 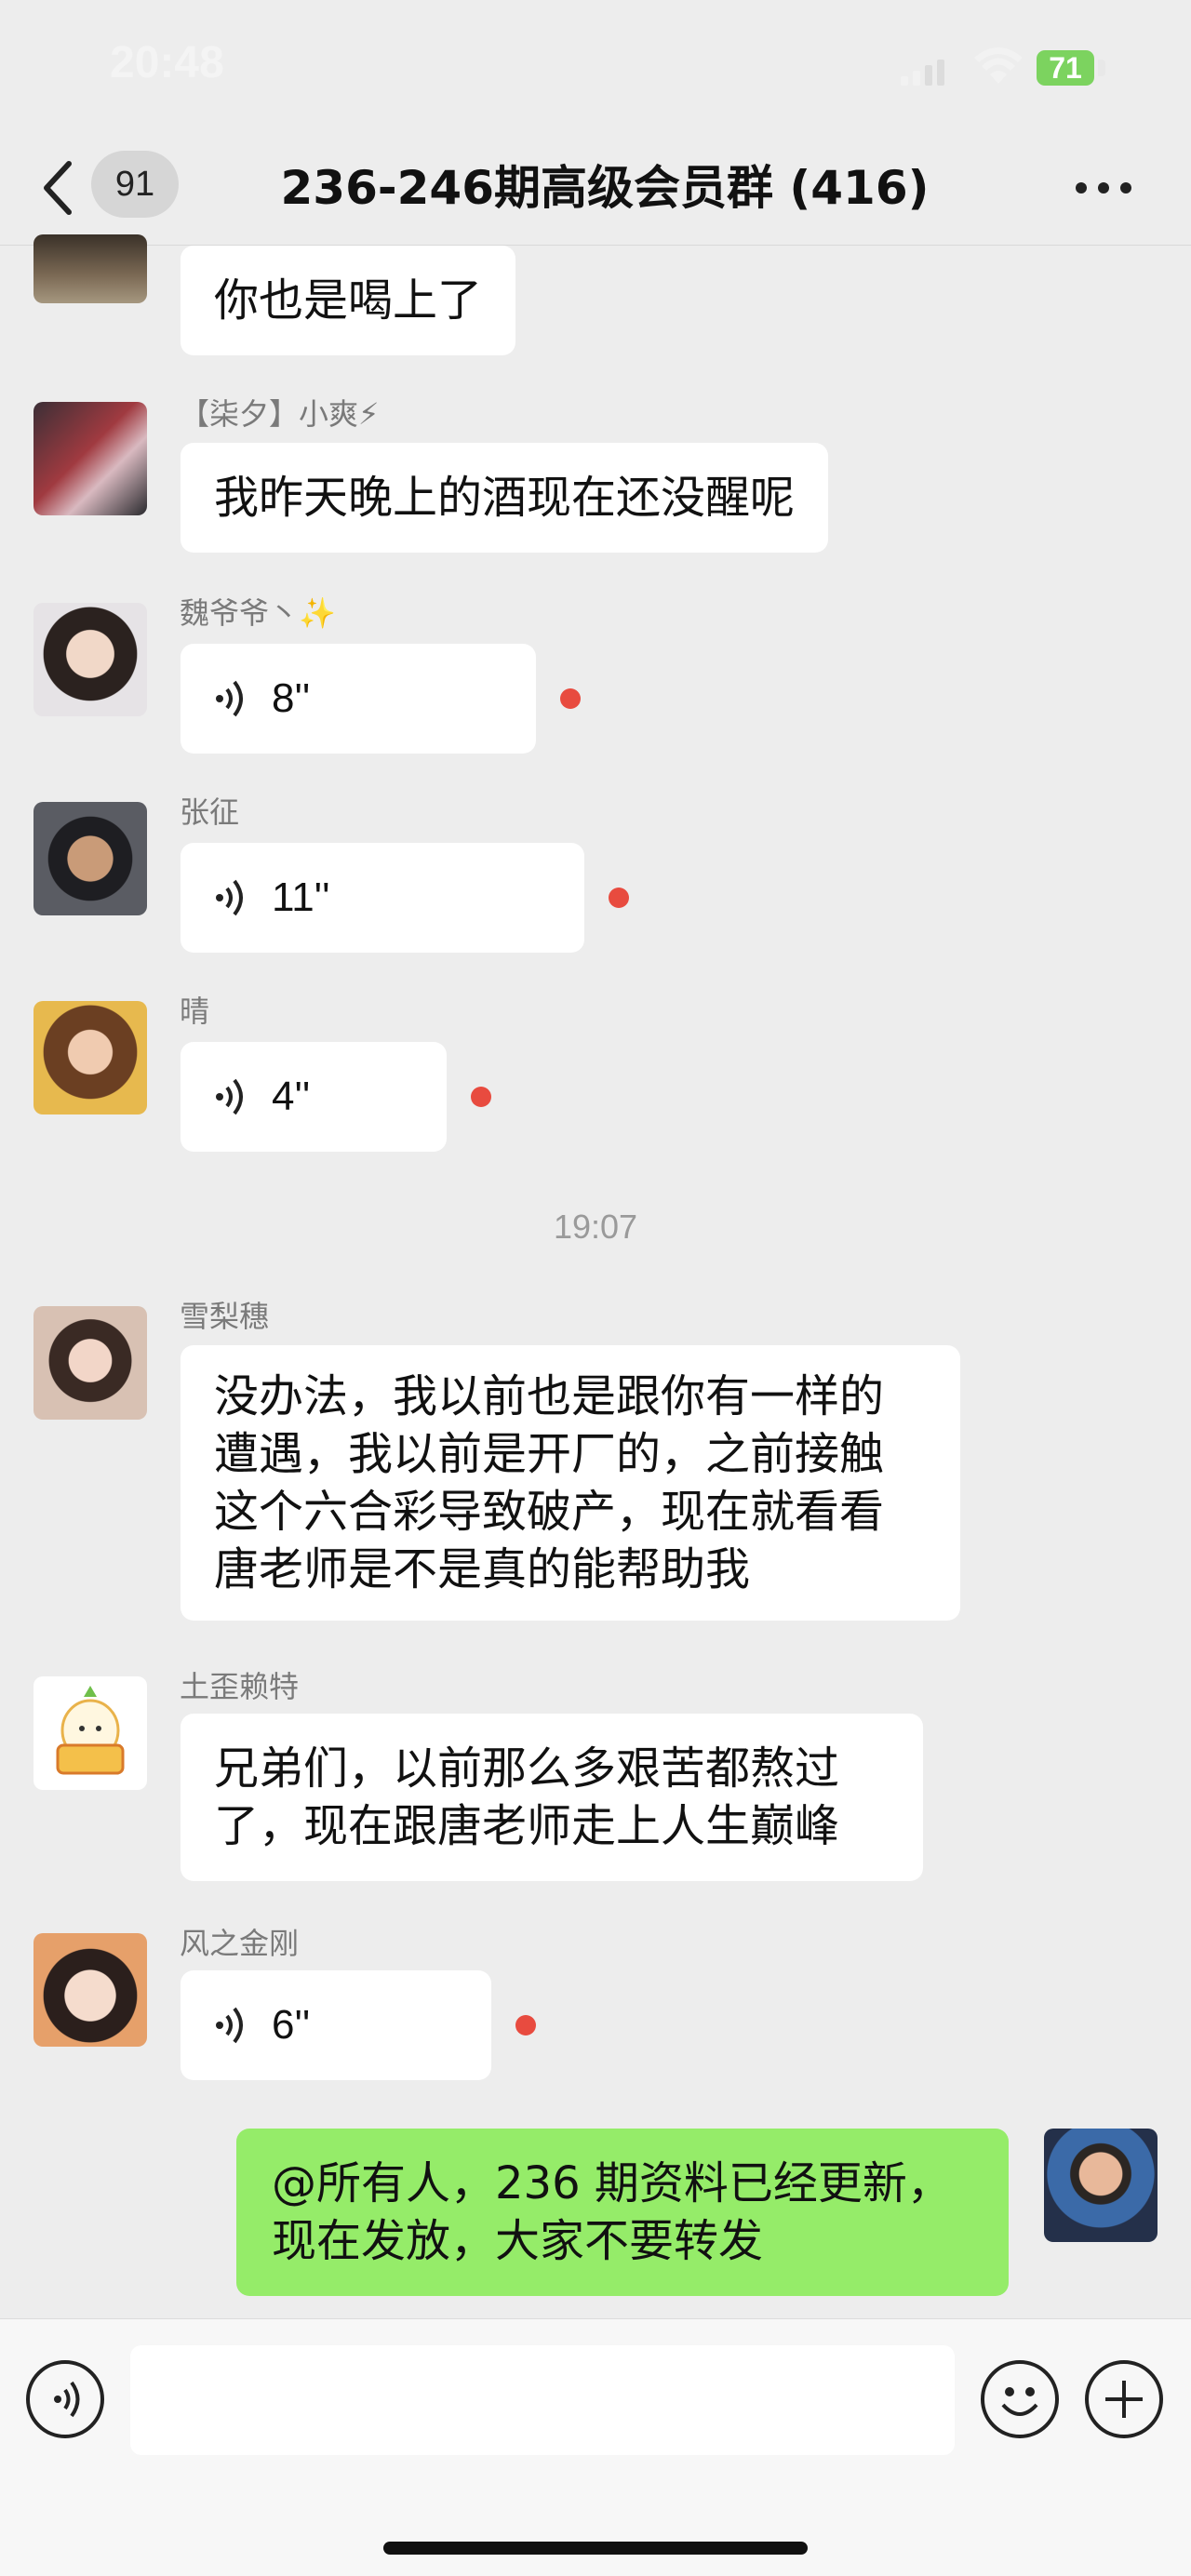 I want to click on sender-name: 【柒夕】小爽⚡, so click(x=280, y=414).